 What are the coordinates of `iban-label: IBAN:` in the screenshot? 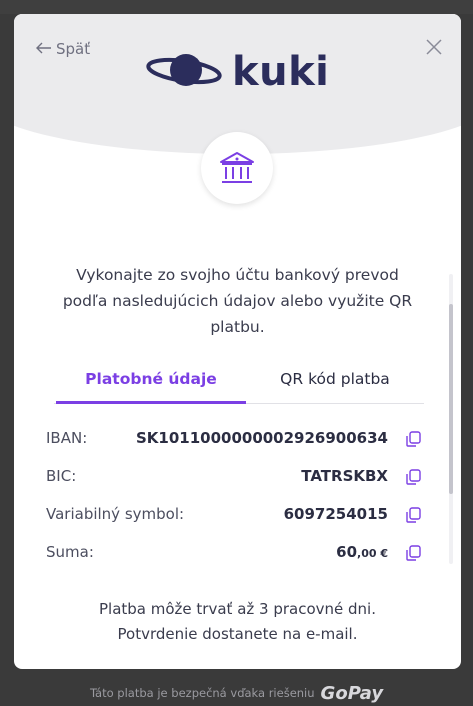 It's located at (67, 438).